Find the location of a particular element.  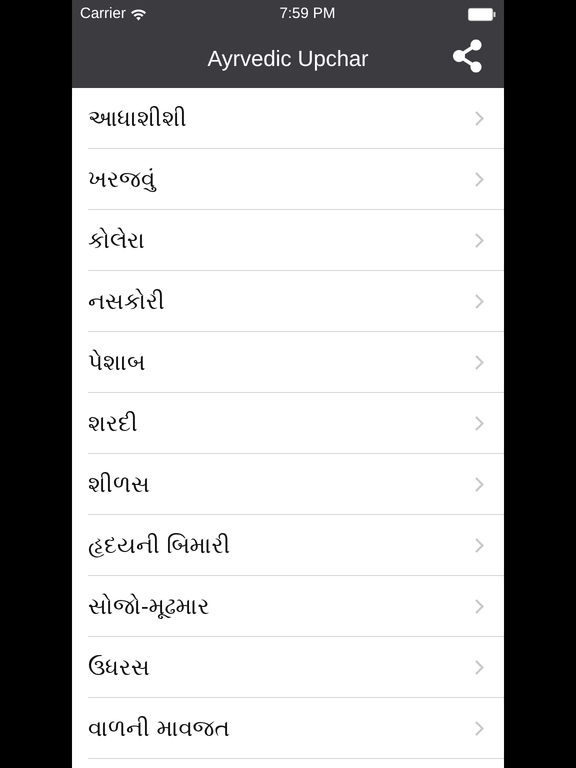

row-label: આધાશીશી is located at coordinates (137, 119).